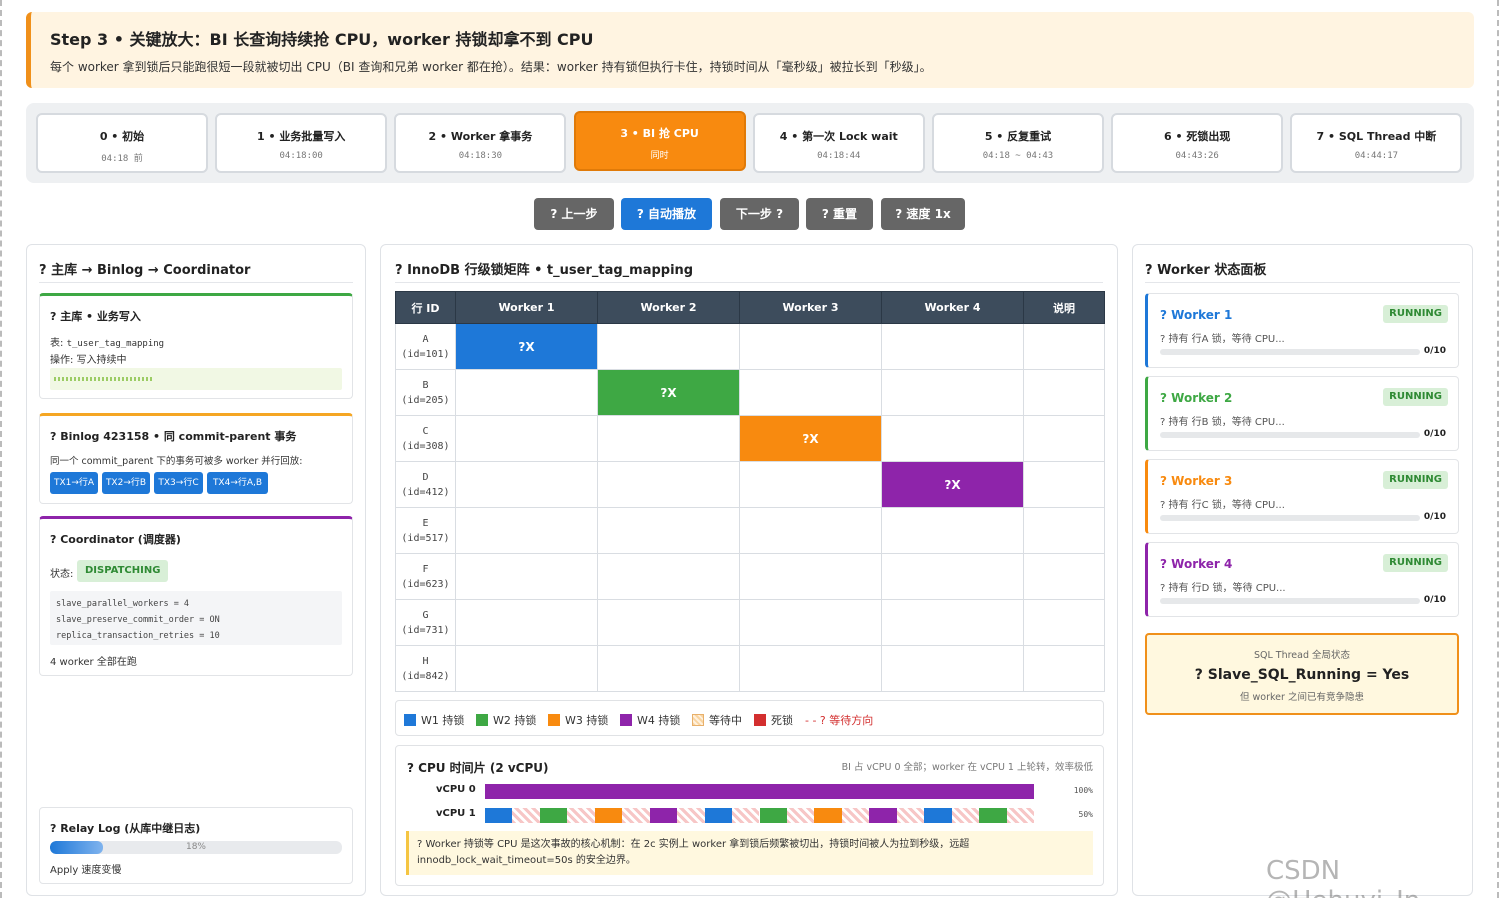  What do you see at coordinates (839, 214) in the screenshot?
I see `reset-button: ? 重置` at bounding box center [839, 214].